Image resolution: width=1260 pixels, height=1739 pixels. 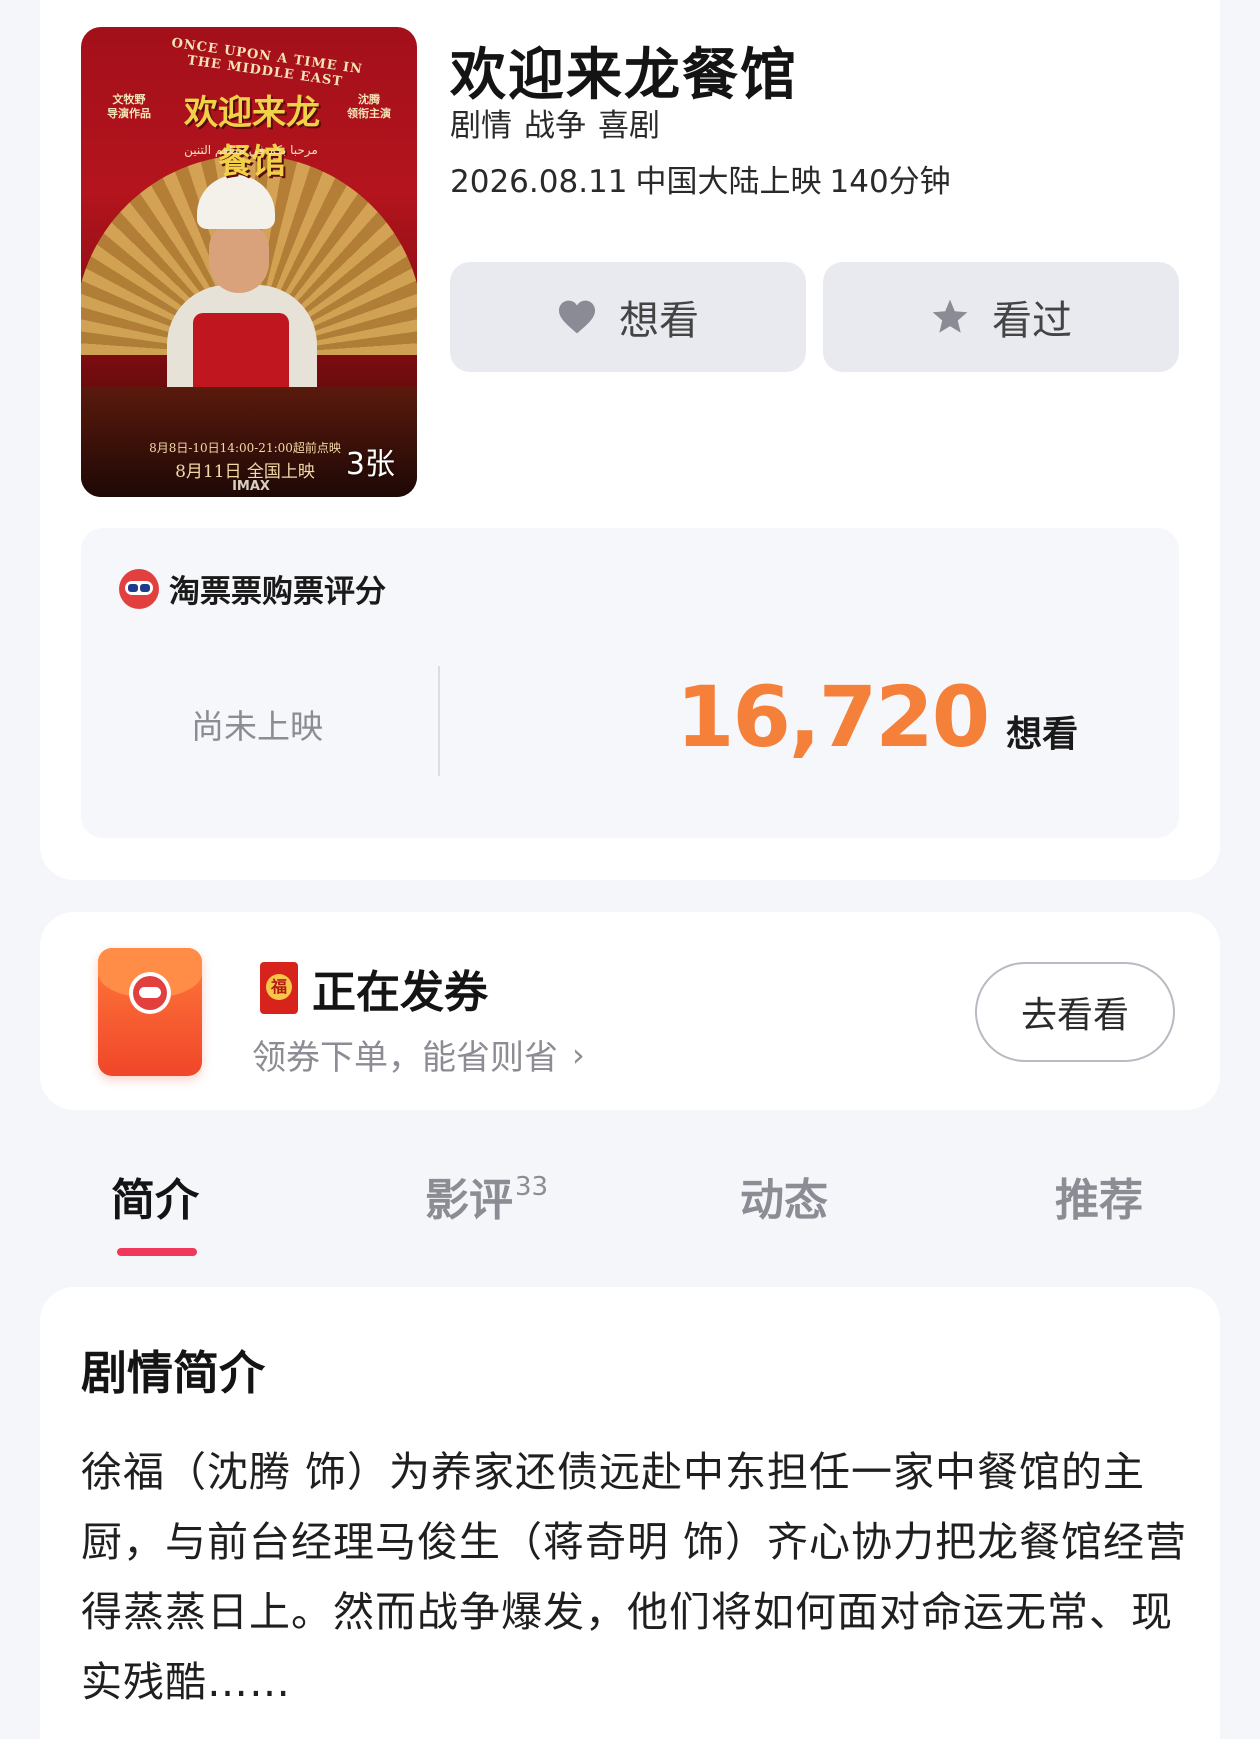 I want to click on rating-header-label: 淘票票购票评分, so click(x=277, y=592).